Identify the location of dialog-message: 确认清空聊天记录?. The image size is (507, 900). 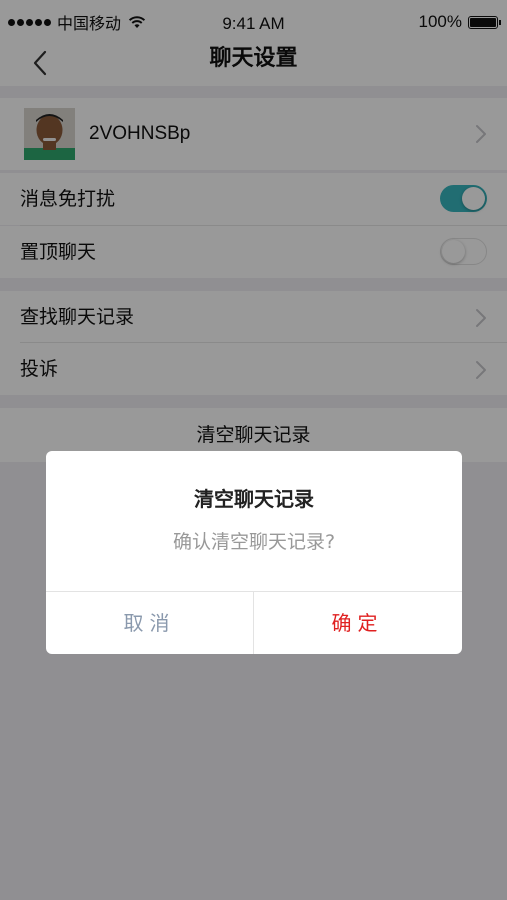
(254, 542).